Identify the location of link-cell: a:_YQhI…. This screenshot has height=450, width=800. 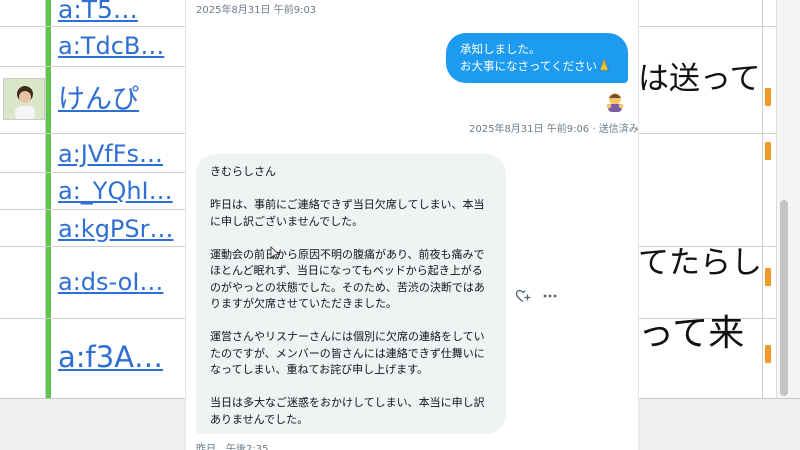
(115, 191).